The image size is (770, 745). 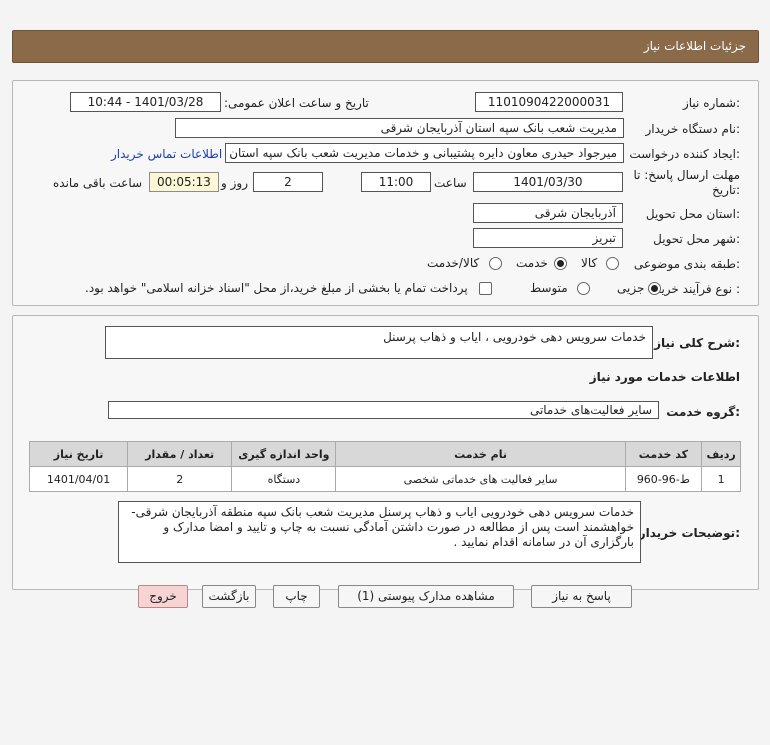 What do you see at coordinates (532, 263) in the screenshot?
I see `category-option-service: خدمت` at bounding box center [532, 263].